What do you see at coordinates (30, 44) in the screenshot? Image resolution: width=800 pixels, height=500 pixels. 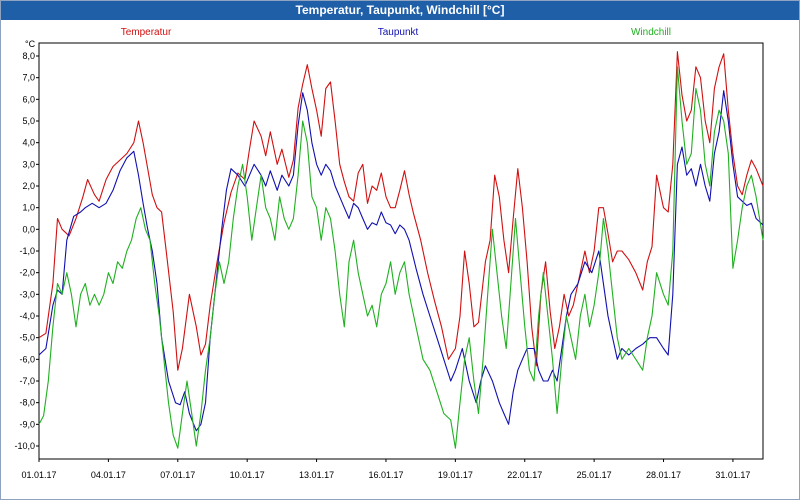 I see `y-axis-unit: °C` at bounding box center [30, 44].